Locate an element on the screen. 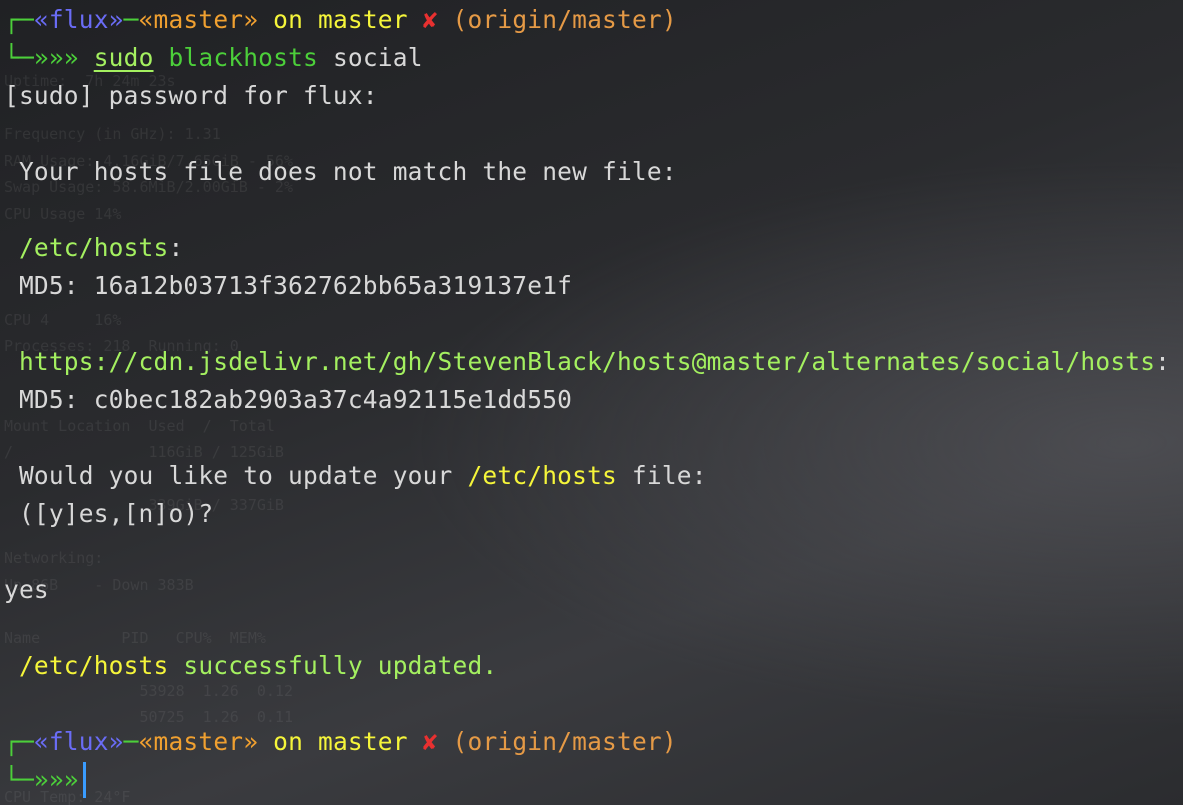 Image resolution: width=1183 pixels, height=805 pixels. remote-md5-line: MD5: c0bec182ab2903a37c4a92115e1dd550 is located at coordinates (288, 400).